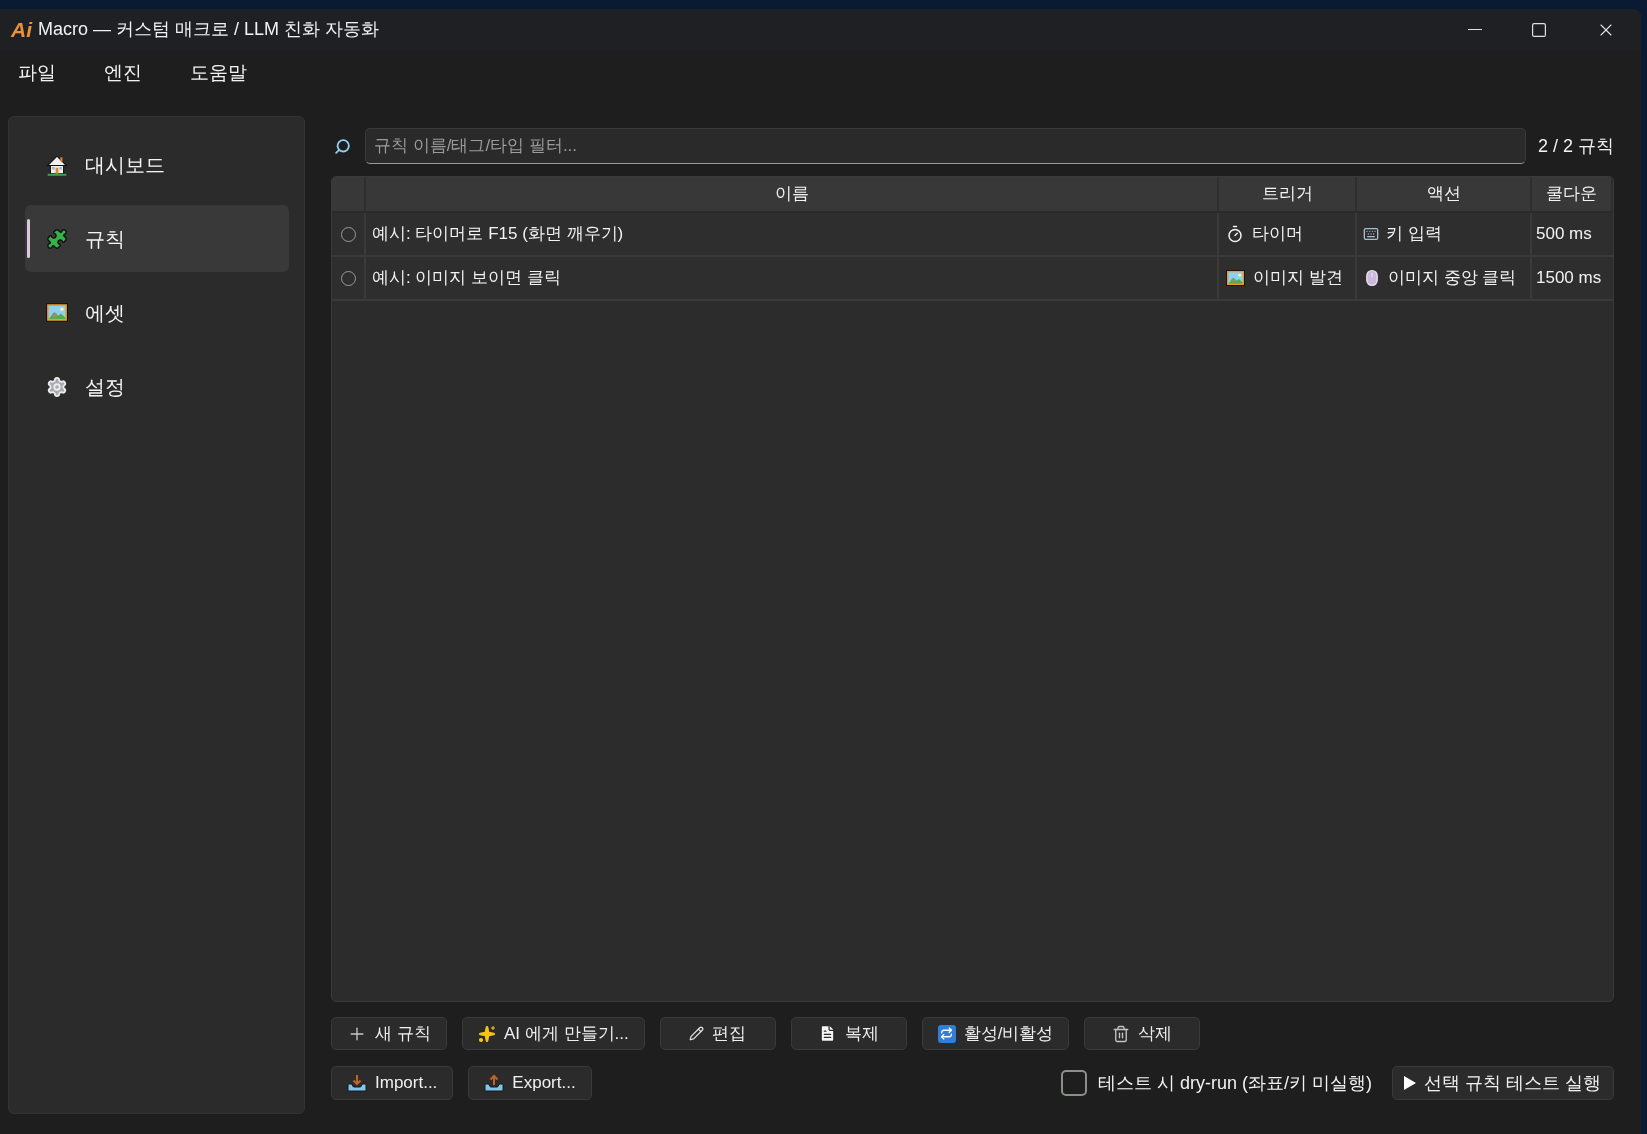  I want to click on stopwatch-icon, so click(1235, 234).